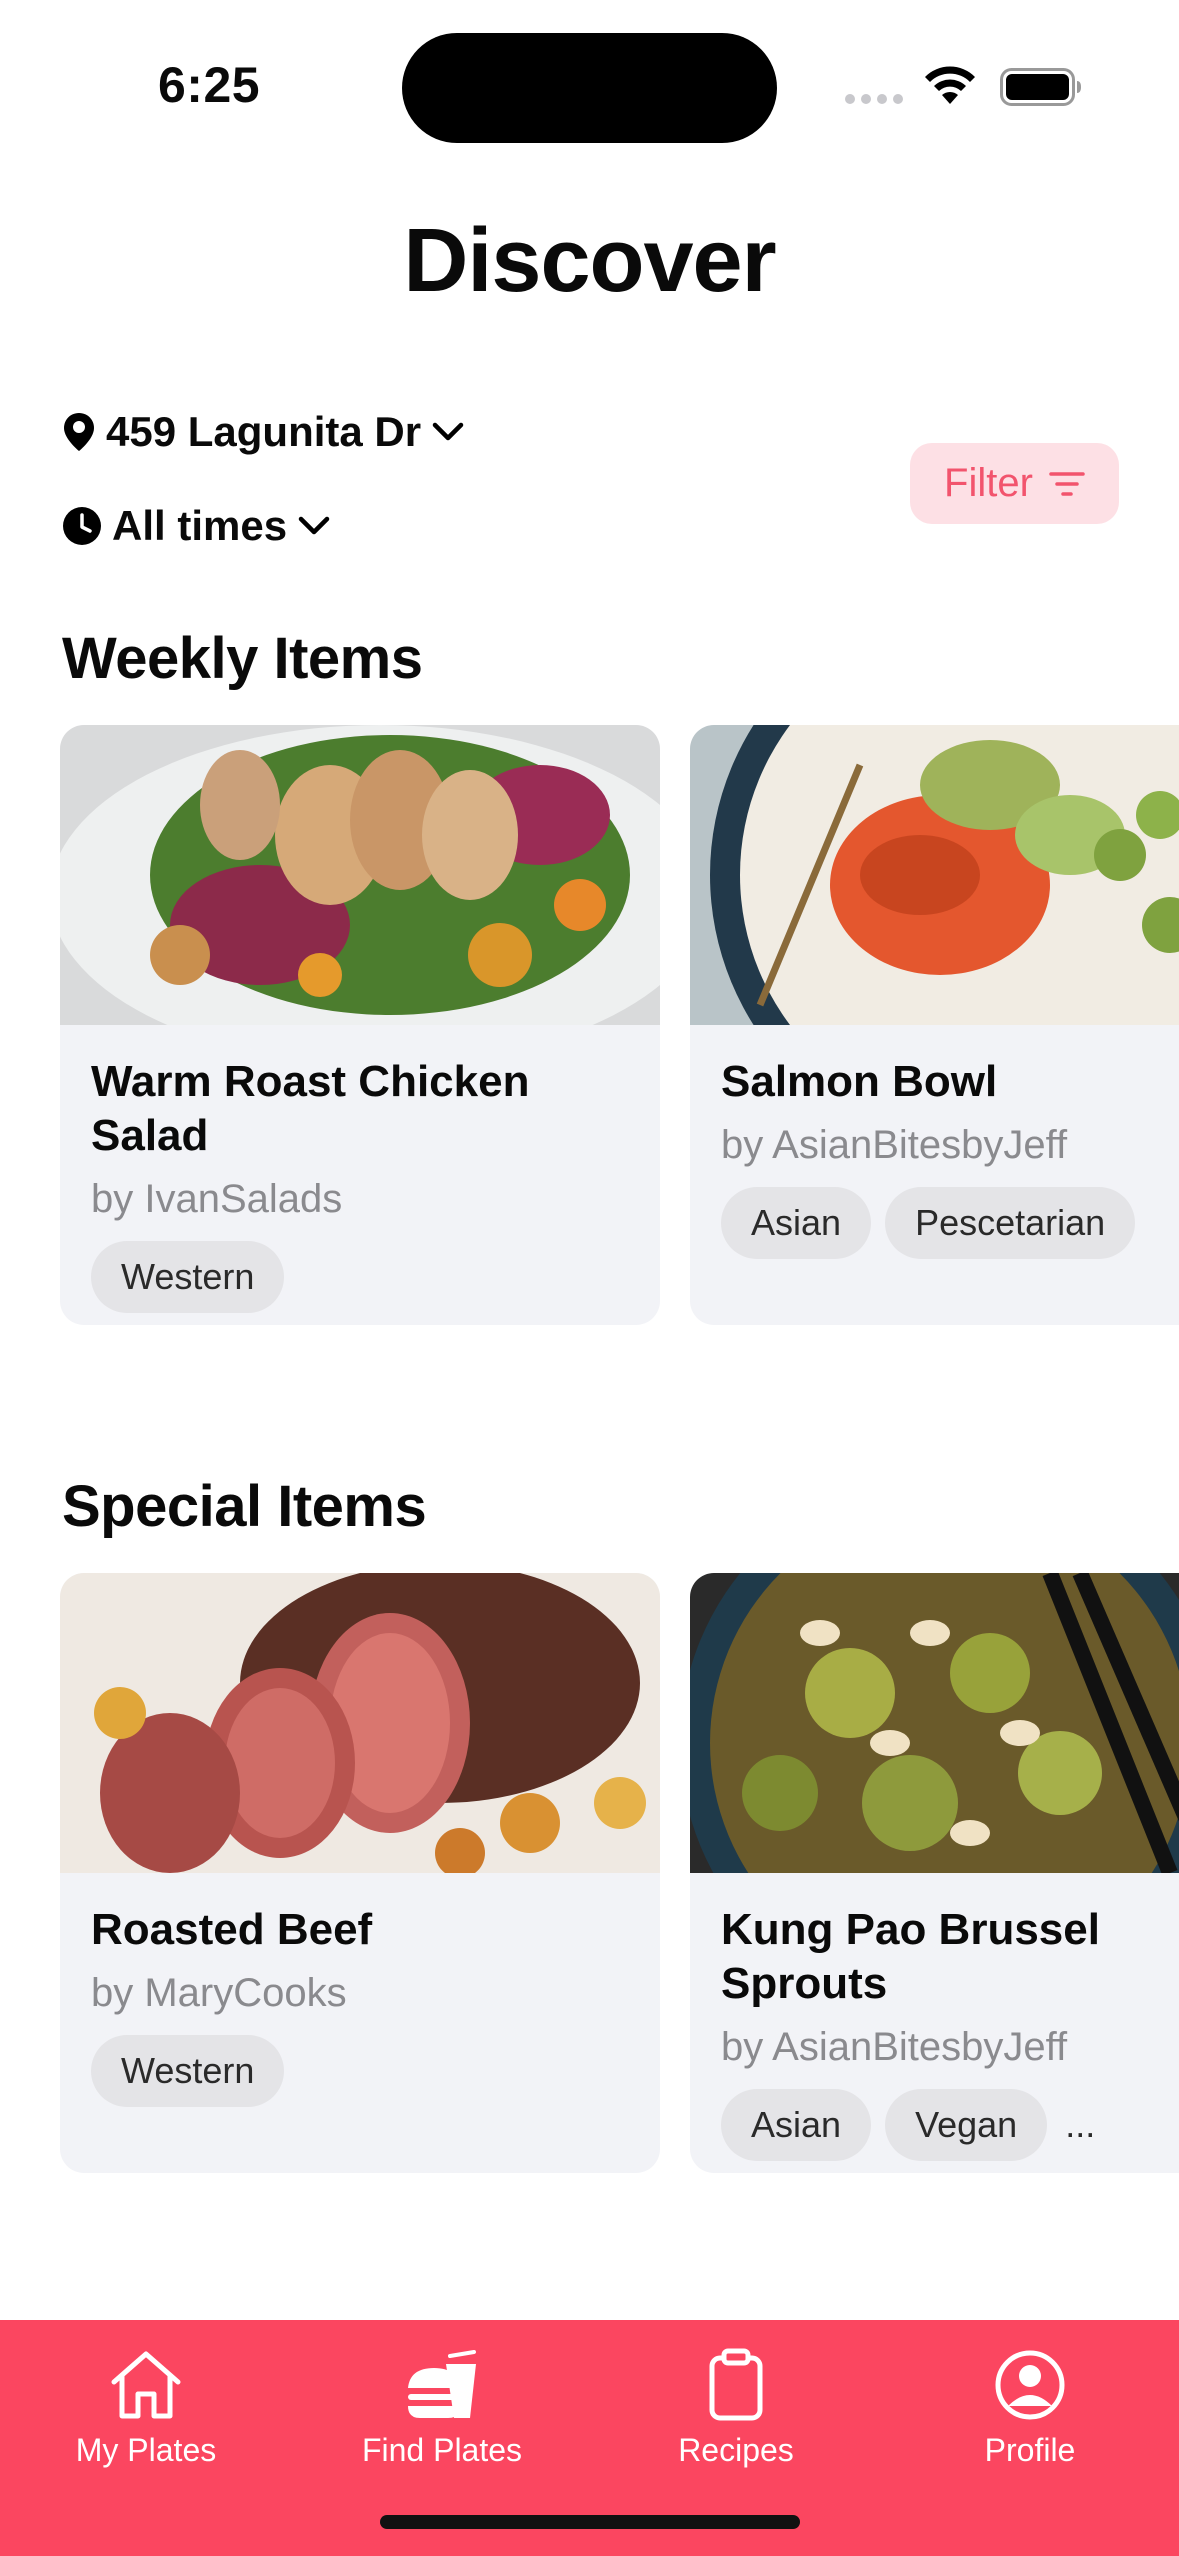 This screenshot has height=2556, width=1179. I want to click on tab-label: Recipes, so click(736, 2450).